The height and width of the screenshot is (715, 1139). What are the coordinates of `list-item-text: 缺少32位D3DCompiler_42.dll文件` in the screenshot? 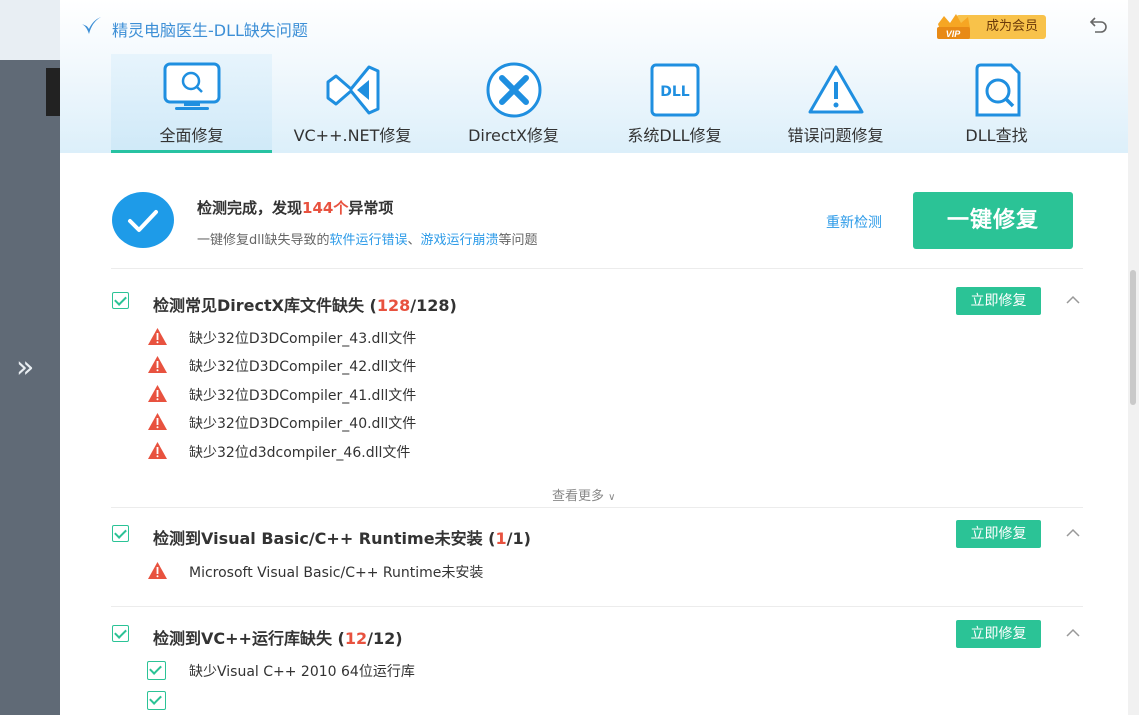 It's located at (303, 367).